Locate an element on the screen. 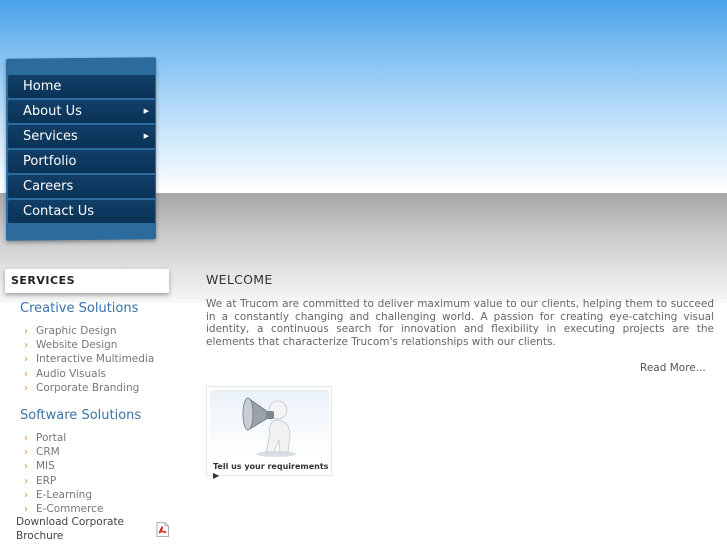 This screenshot has width=727, height=545. nav-item-about-us: About Us ▶ is located at coordinates (81, 111).